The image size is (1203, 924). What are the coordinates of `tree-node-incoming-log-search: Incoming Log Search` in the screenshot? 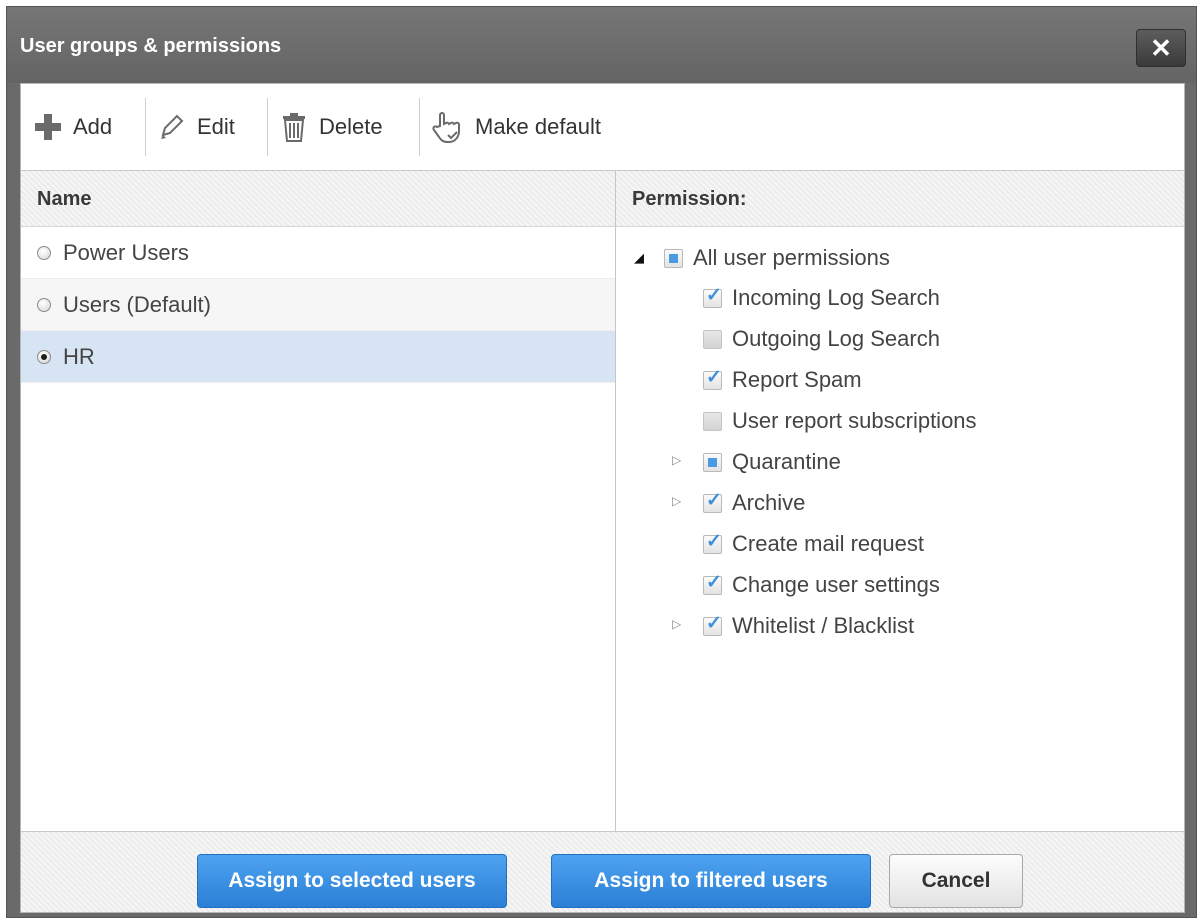 It's located at (821, 298).